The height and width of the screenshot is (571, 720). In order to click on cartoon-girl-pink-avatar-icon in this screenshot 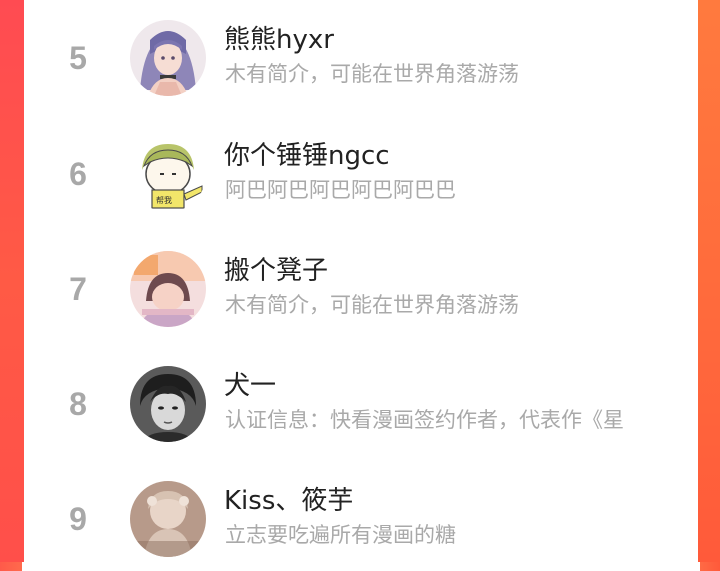, I will do `click(168, 289)`.